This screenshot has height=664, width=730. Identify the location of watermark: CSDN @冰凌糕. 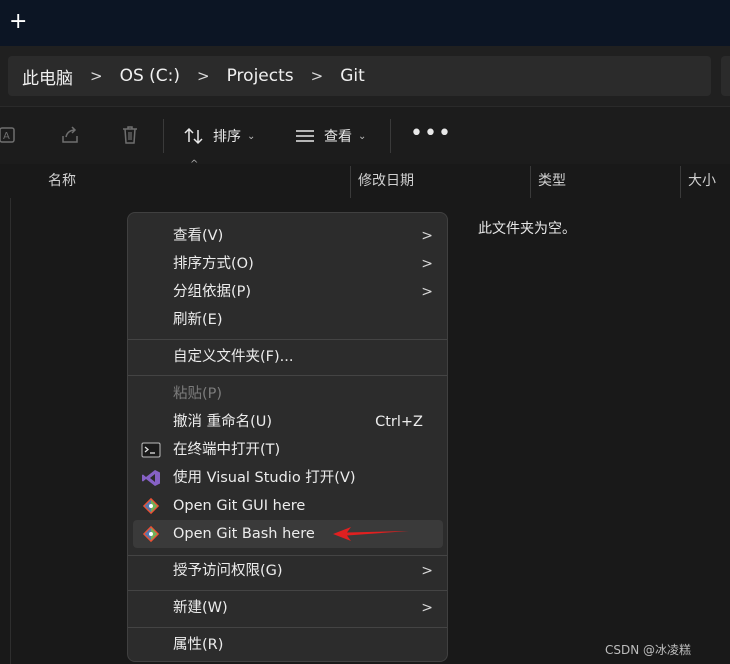
(648, 650).